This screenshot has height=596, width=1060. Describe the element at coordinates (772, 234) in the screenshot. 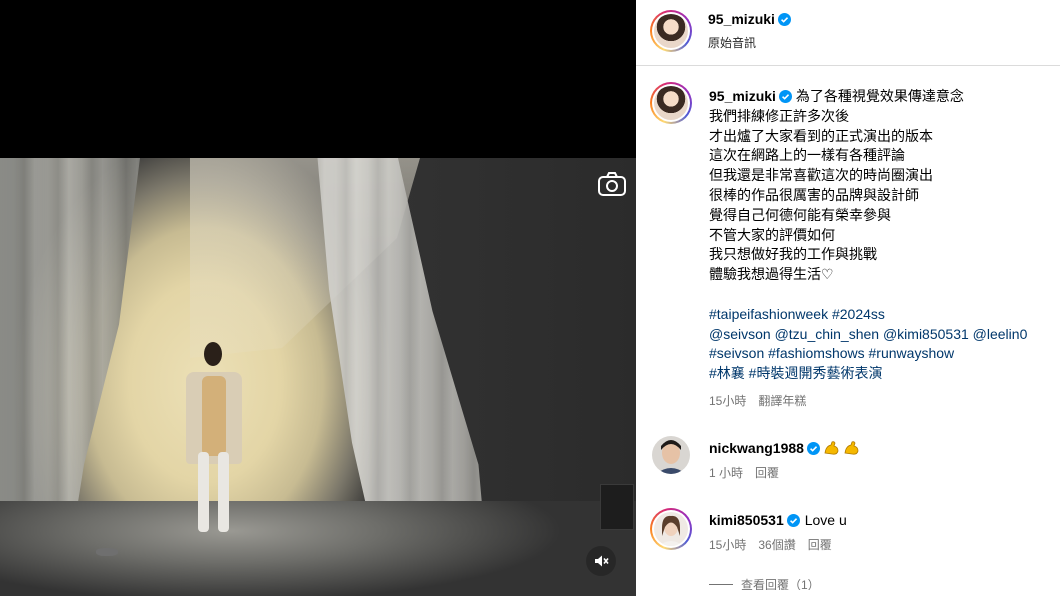

I see `caption-line: 不管大家的評價如何` at that location.